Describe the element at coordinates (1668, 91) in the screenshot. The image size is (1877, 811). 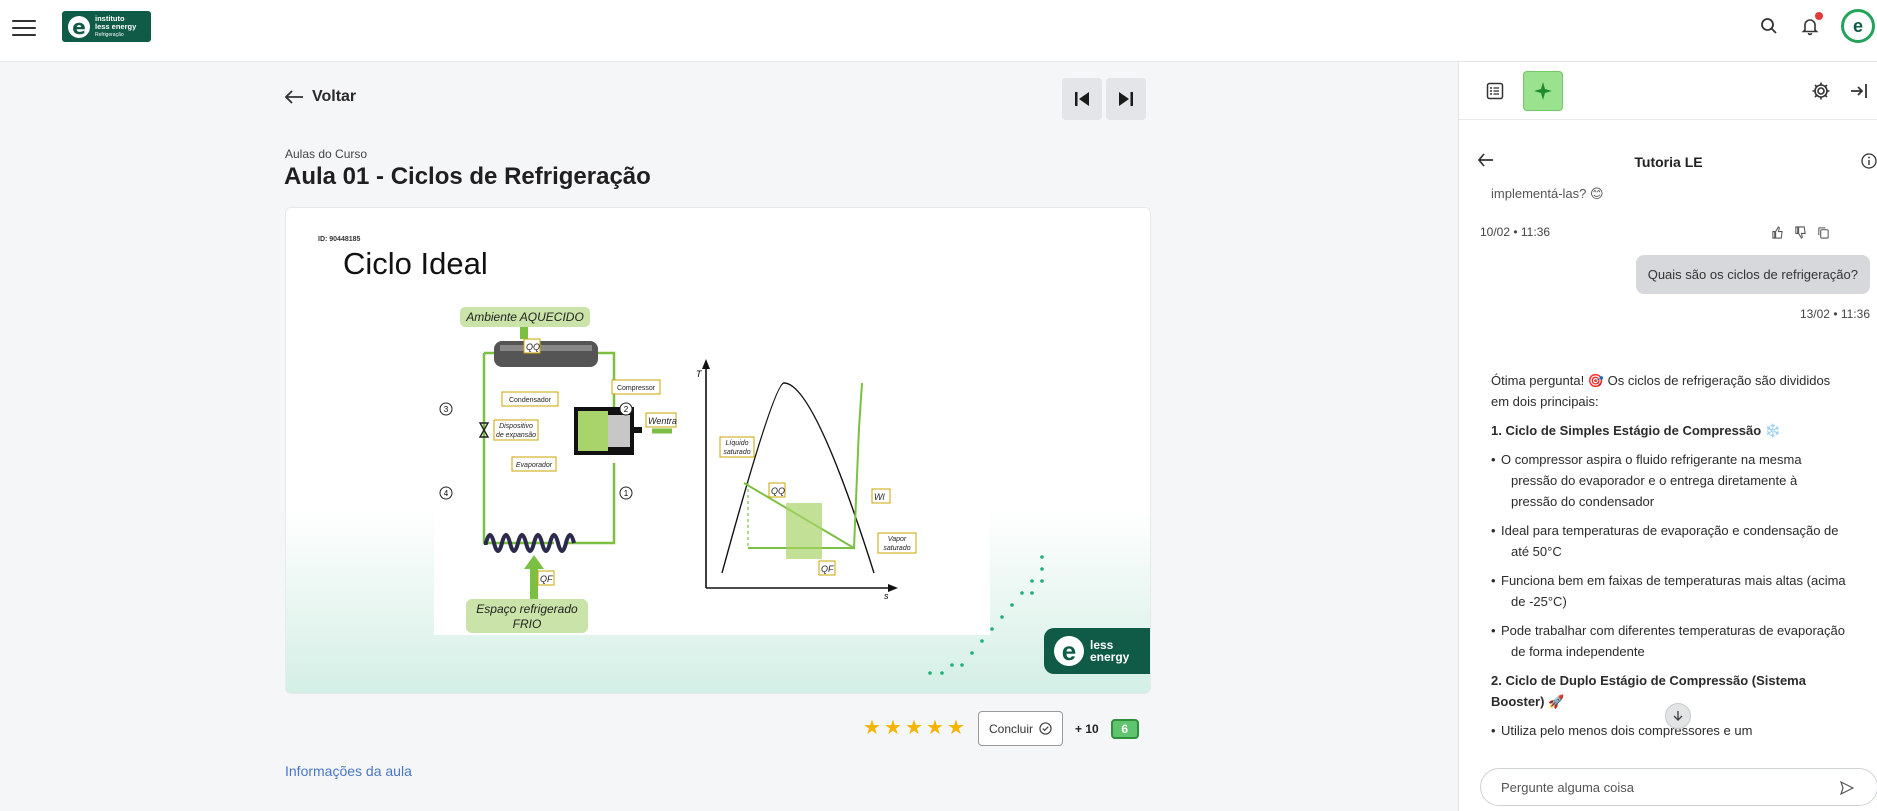
I see `panel-toolbar` at that location.